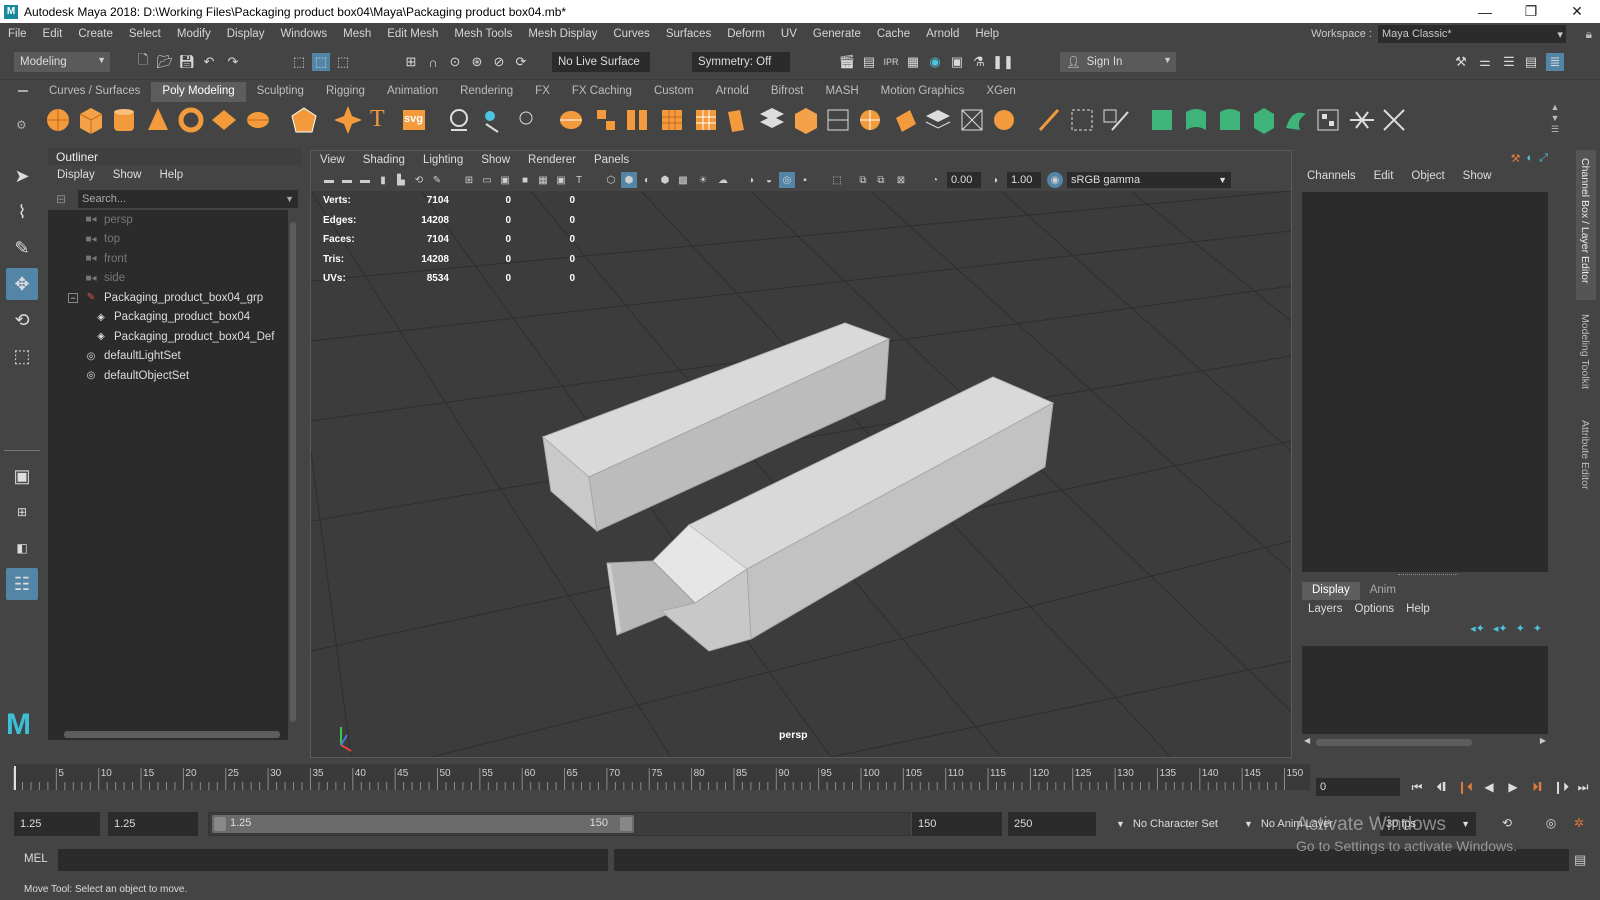  I want to click on menu-generate: Generate, so click(837, 34).